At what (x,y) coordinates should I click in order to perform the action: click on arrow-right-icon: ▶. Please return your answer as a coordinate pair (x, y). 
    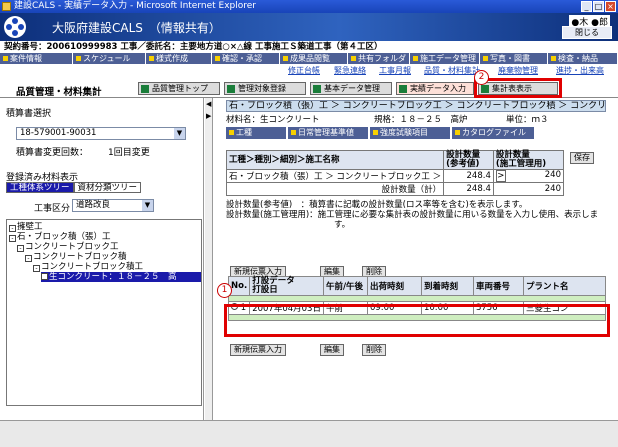
    Looking at the image, I should click on (208, 116).